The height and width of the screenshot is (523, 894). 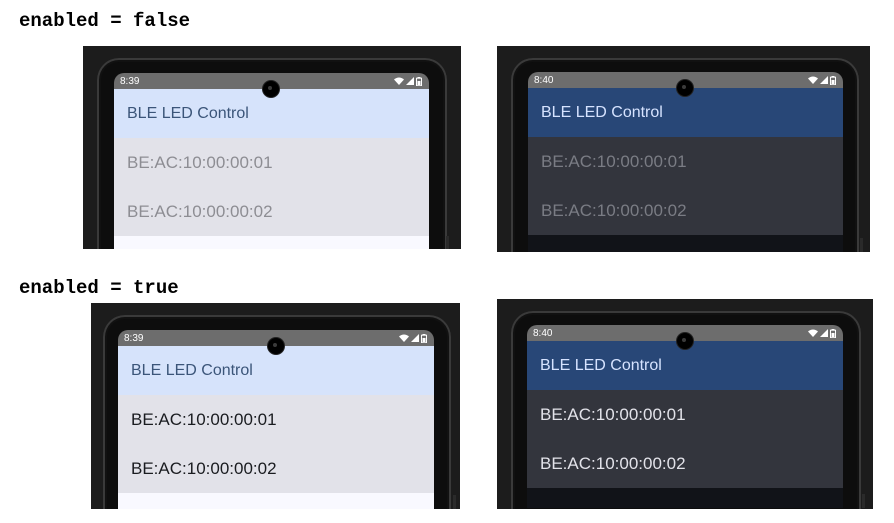 What do you see at coordinates (105, 21) in the screenshot?
I see `section-heading-disabled: enabled = false` at bounding box center [105, 21].